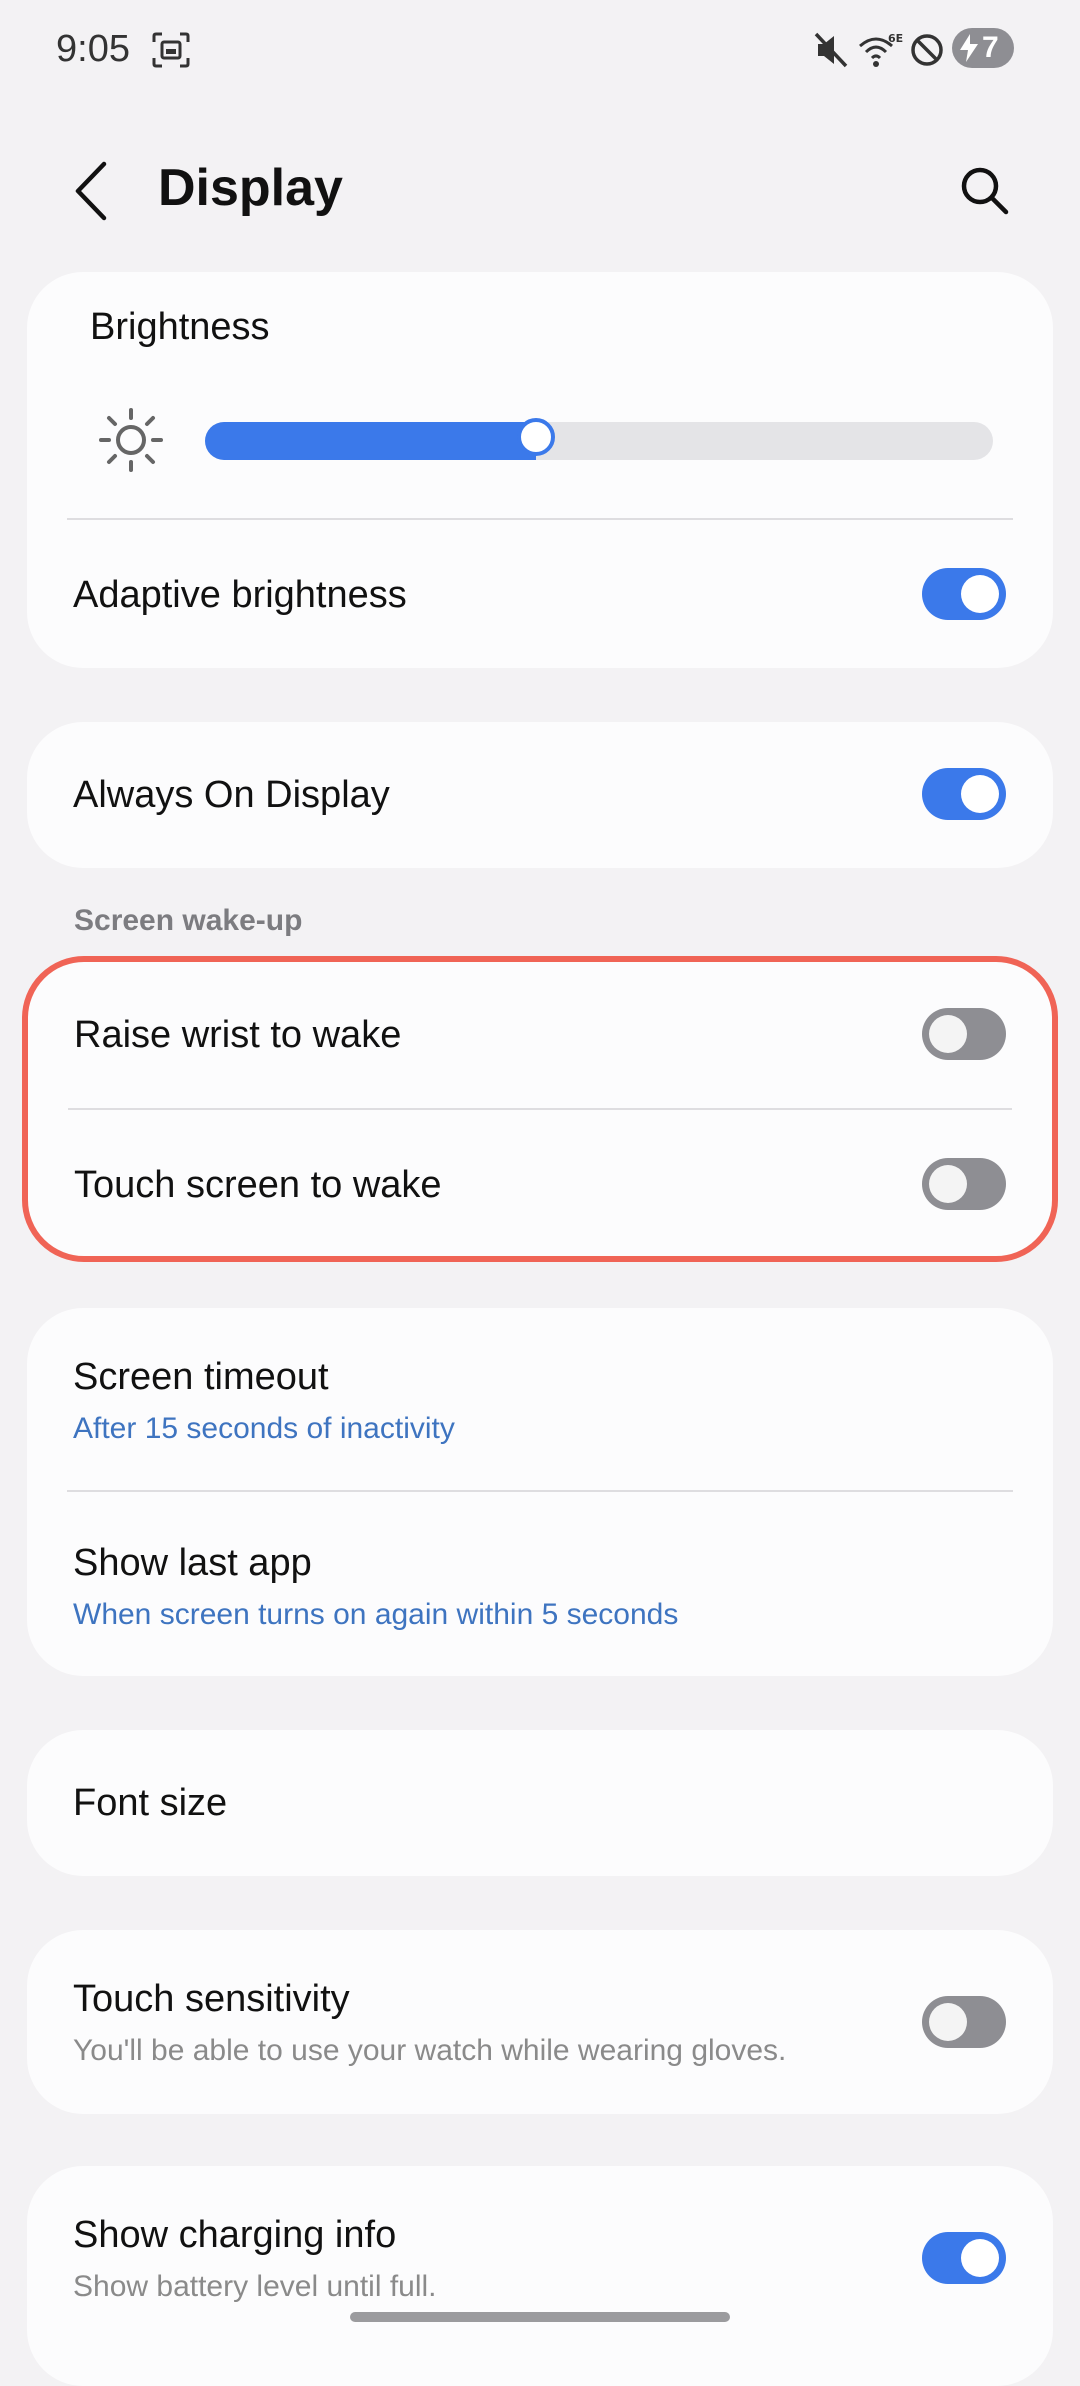 The width and height of the screenshot is (1080, 2386). What do you see at coordinates (990, 47) in the screenshot?
I see `battery-level: 7` at bounding box center [990, 47].